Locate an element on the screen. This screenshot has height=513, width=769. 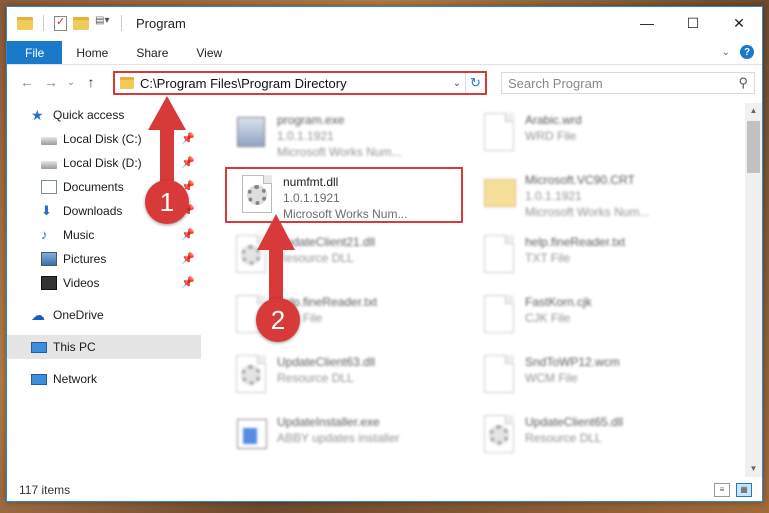
sidebar-item-videos: Videos 📌 is located at coordinates (104, 283).